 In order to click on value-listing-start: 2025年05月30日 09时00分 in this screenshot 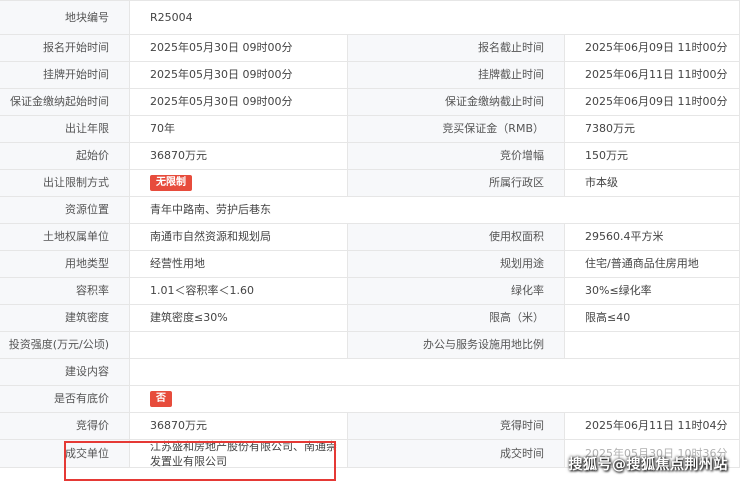, I will do `click(239, 75)`.